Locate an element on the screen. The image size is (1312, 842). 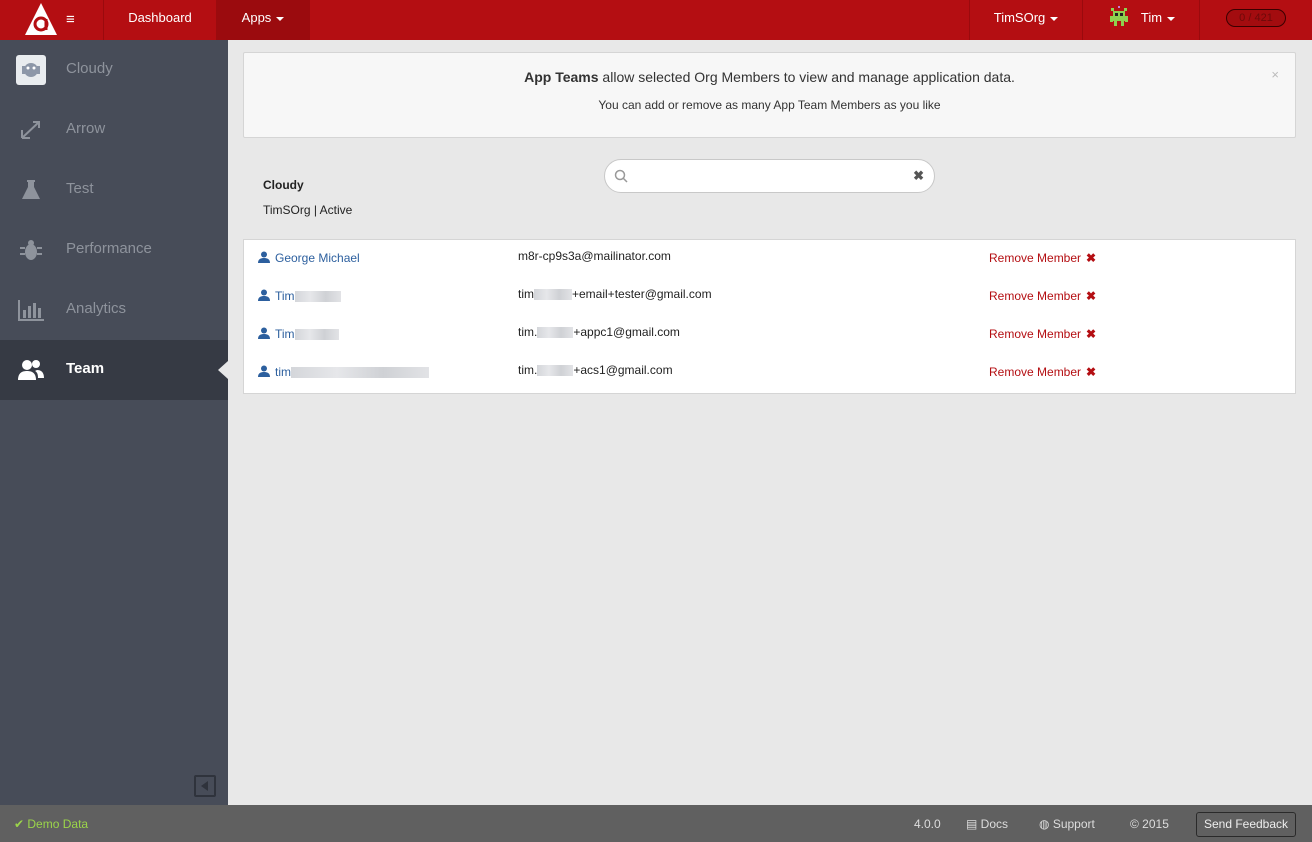
table-row: Tim tim. +appc1@gmail.com Remove Member ✖ is located at coordinates (769, 335).